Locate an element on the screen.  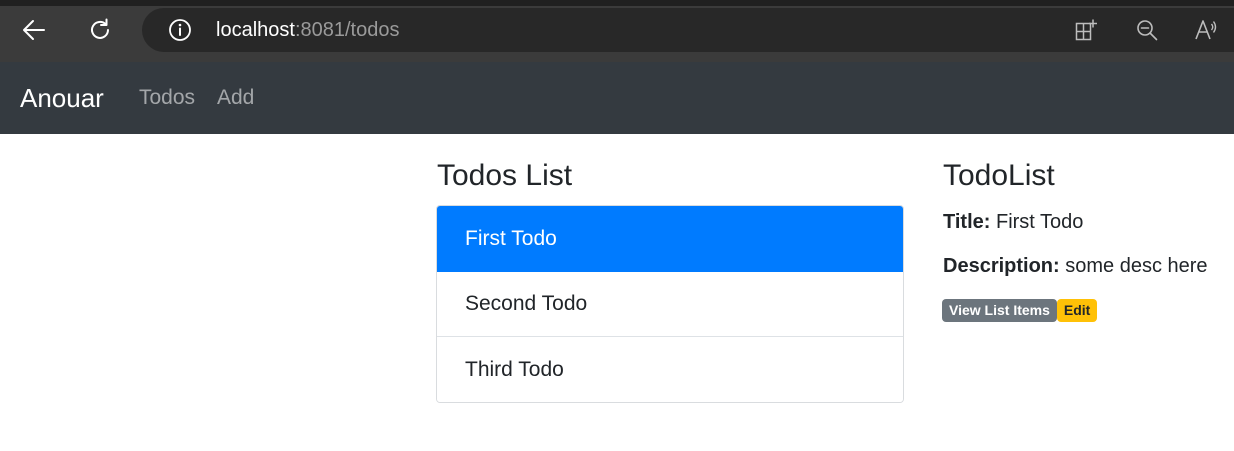
todos-list-heading: Todos List is located at coordinates (505, 175).